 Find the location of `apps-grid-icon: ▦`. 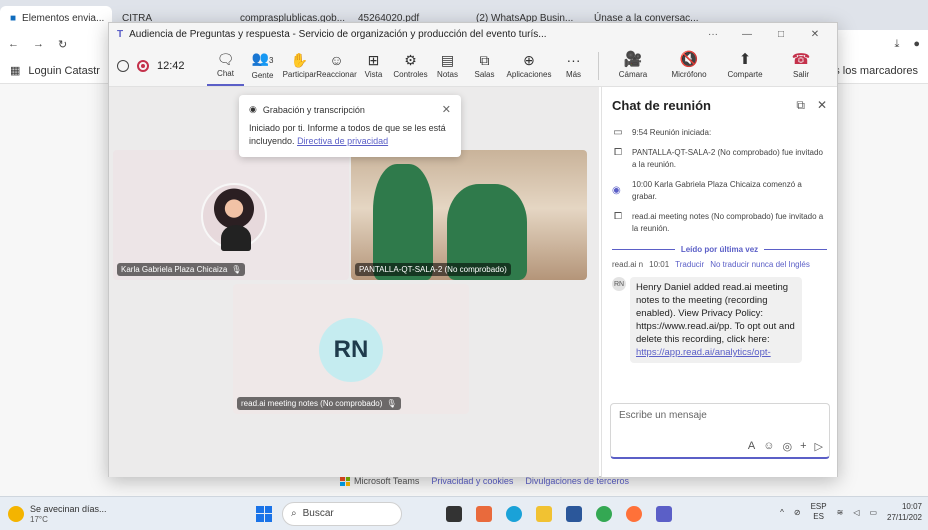

apps-grid-icon: ▦ is located at coordinates (15, 70).